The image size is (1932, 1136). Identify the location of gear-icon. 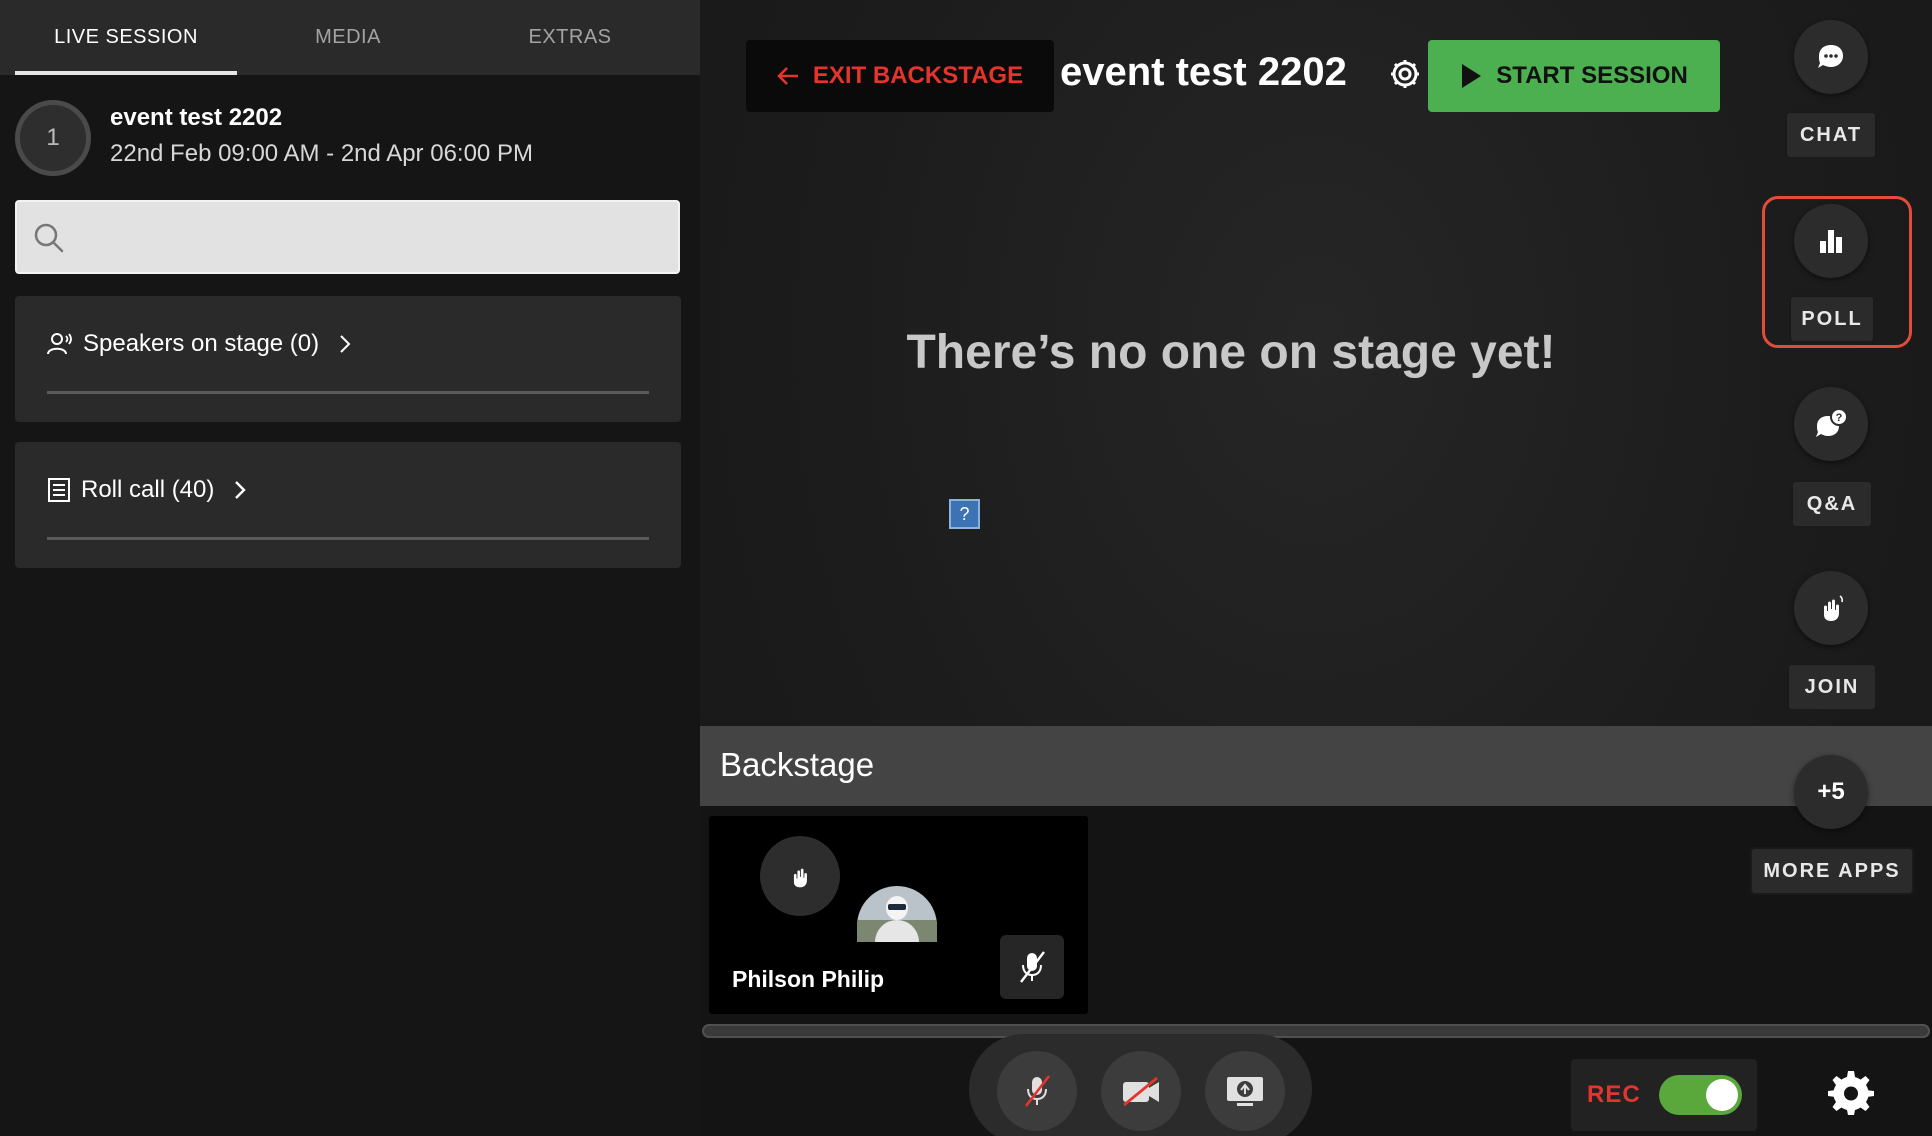
(1405, 74).